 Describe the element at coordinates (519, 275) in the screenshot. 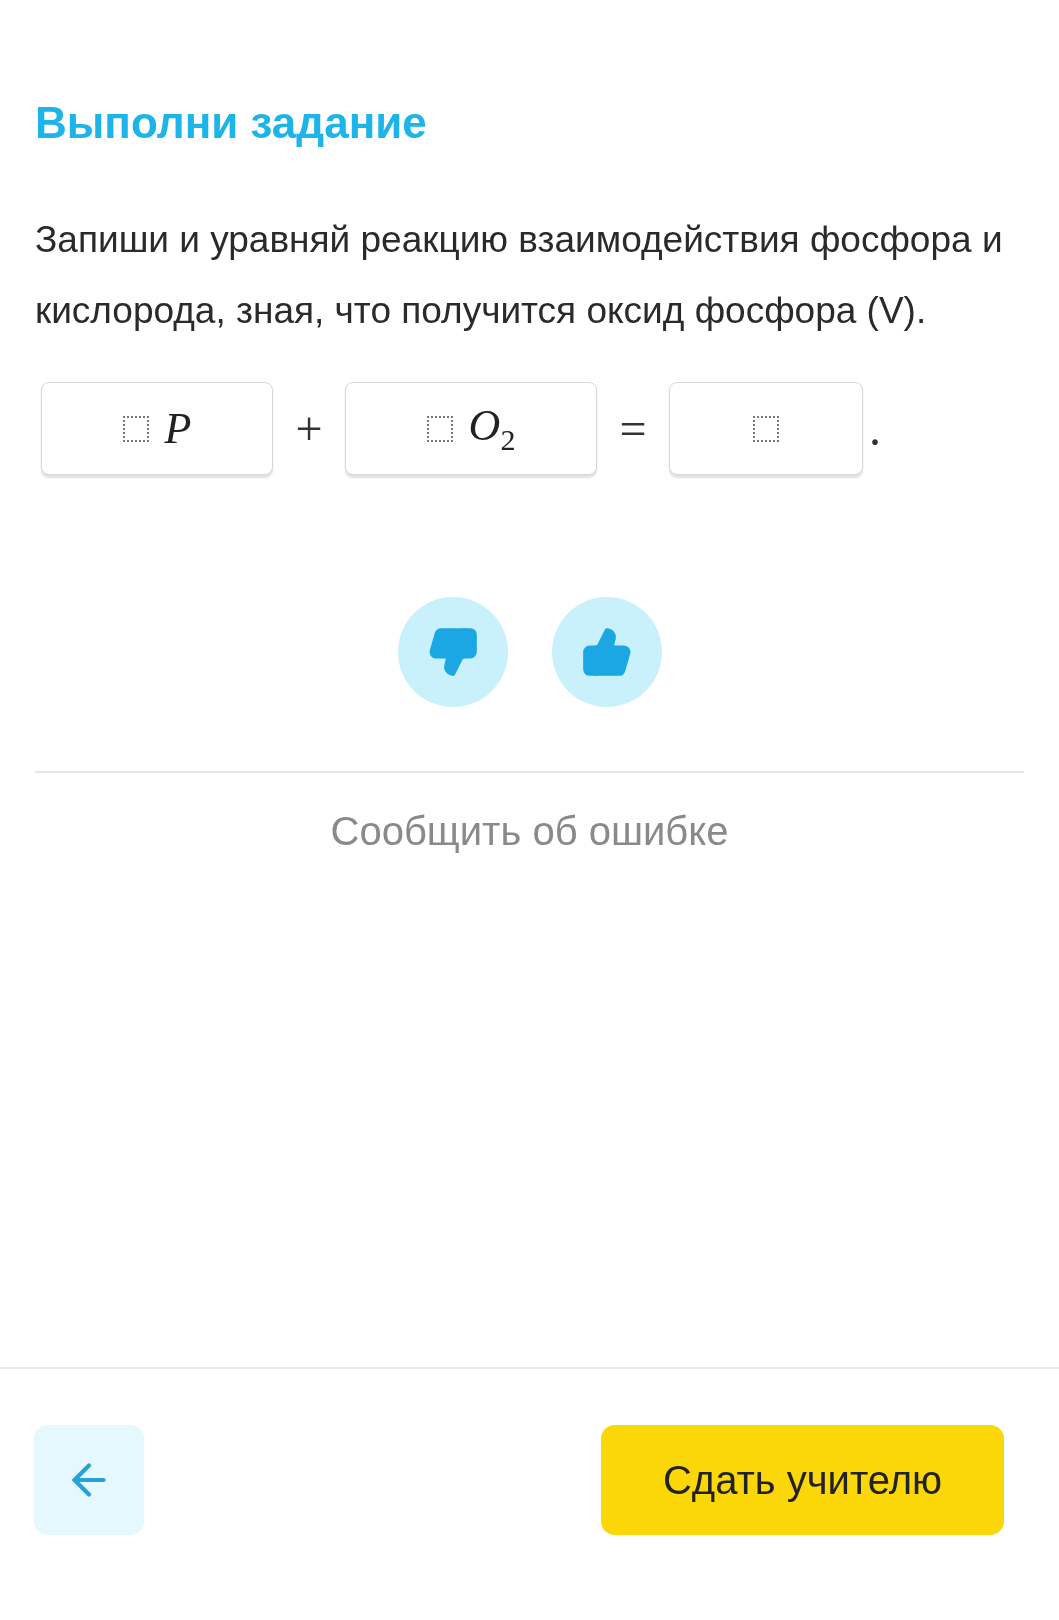

I see `task-text: Запиши и уравняй реакцию взаимодействия фосфора и кислорода, зная, что получится оксид фосфора (V).` at that location.